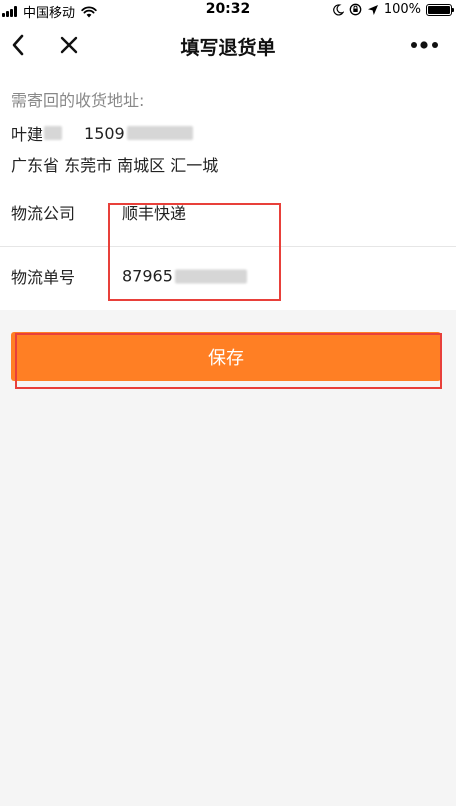 Image resolution: width=456 pixels, height=806 pixels. Describe the element at coordinates (228, 214) in the screenshot. I see `logistics-company-row: 物流公司 顺丰快递` at that location.